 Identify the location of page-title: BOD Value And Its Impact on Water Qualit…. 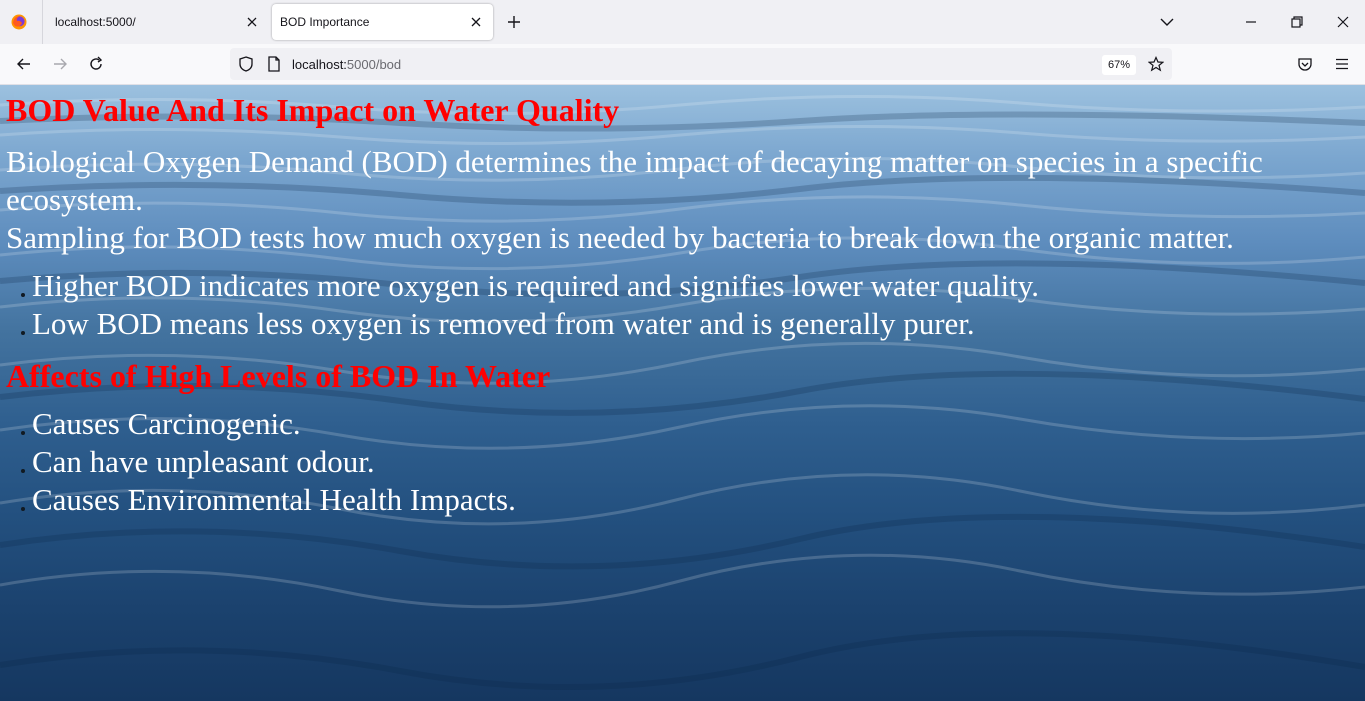
(313, 110).